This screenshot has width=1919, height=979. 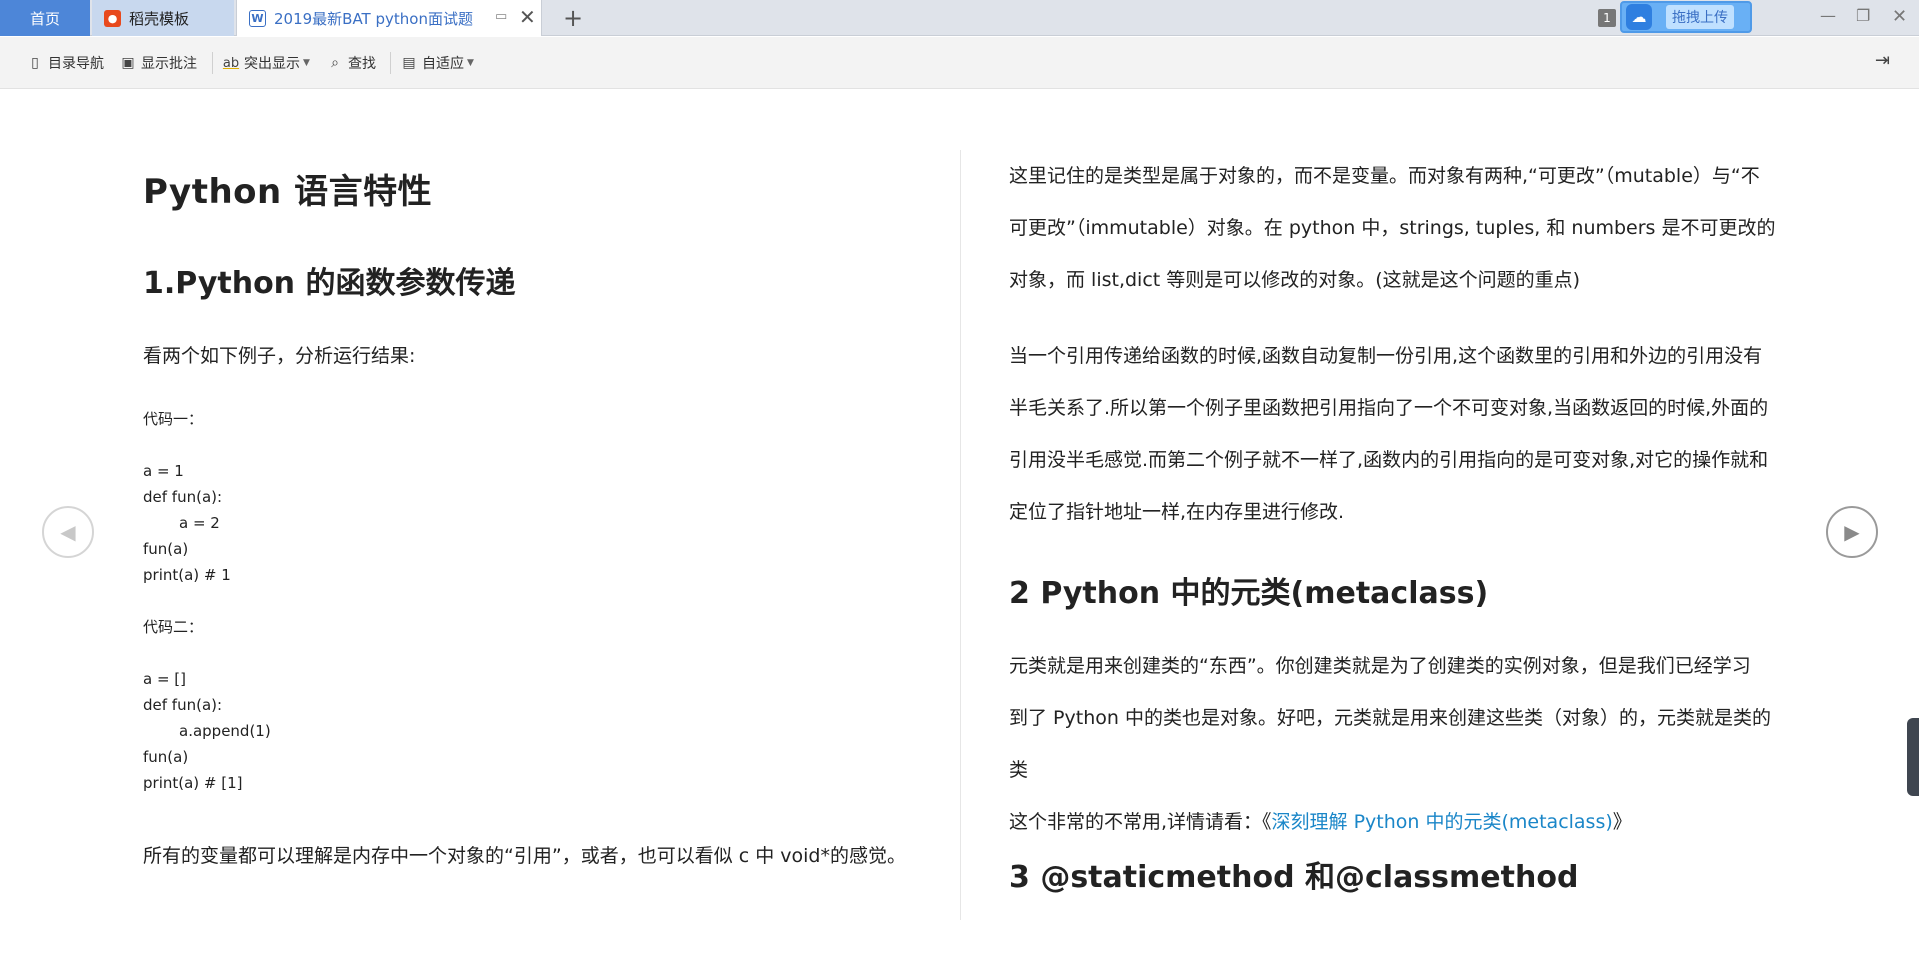 What do you see at coordinates (173, 419) in the screenshot?
I see `code1-label: 代码一：` at bounding box center [173, 419].